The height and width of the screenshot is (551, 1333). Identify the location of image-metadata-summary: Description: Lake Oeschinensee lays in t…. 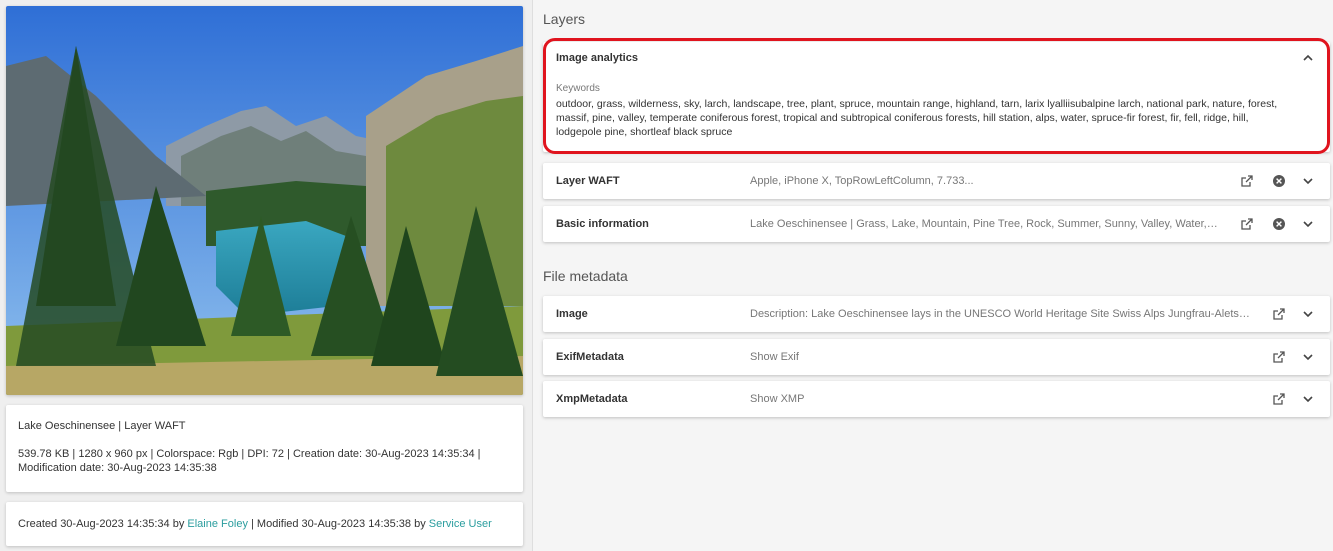
(1000, 314).